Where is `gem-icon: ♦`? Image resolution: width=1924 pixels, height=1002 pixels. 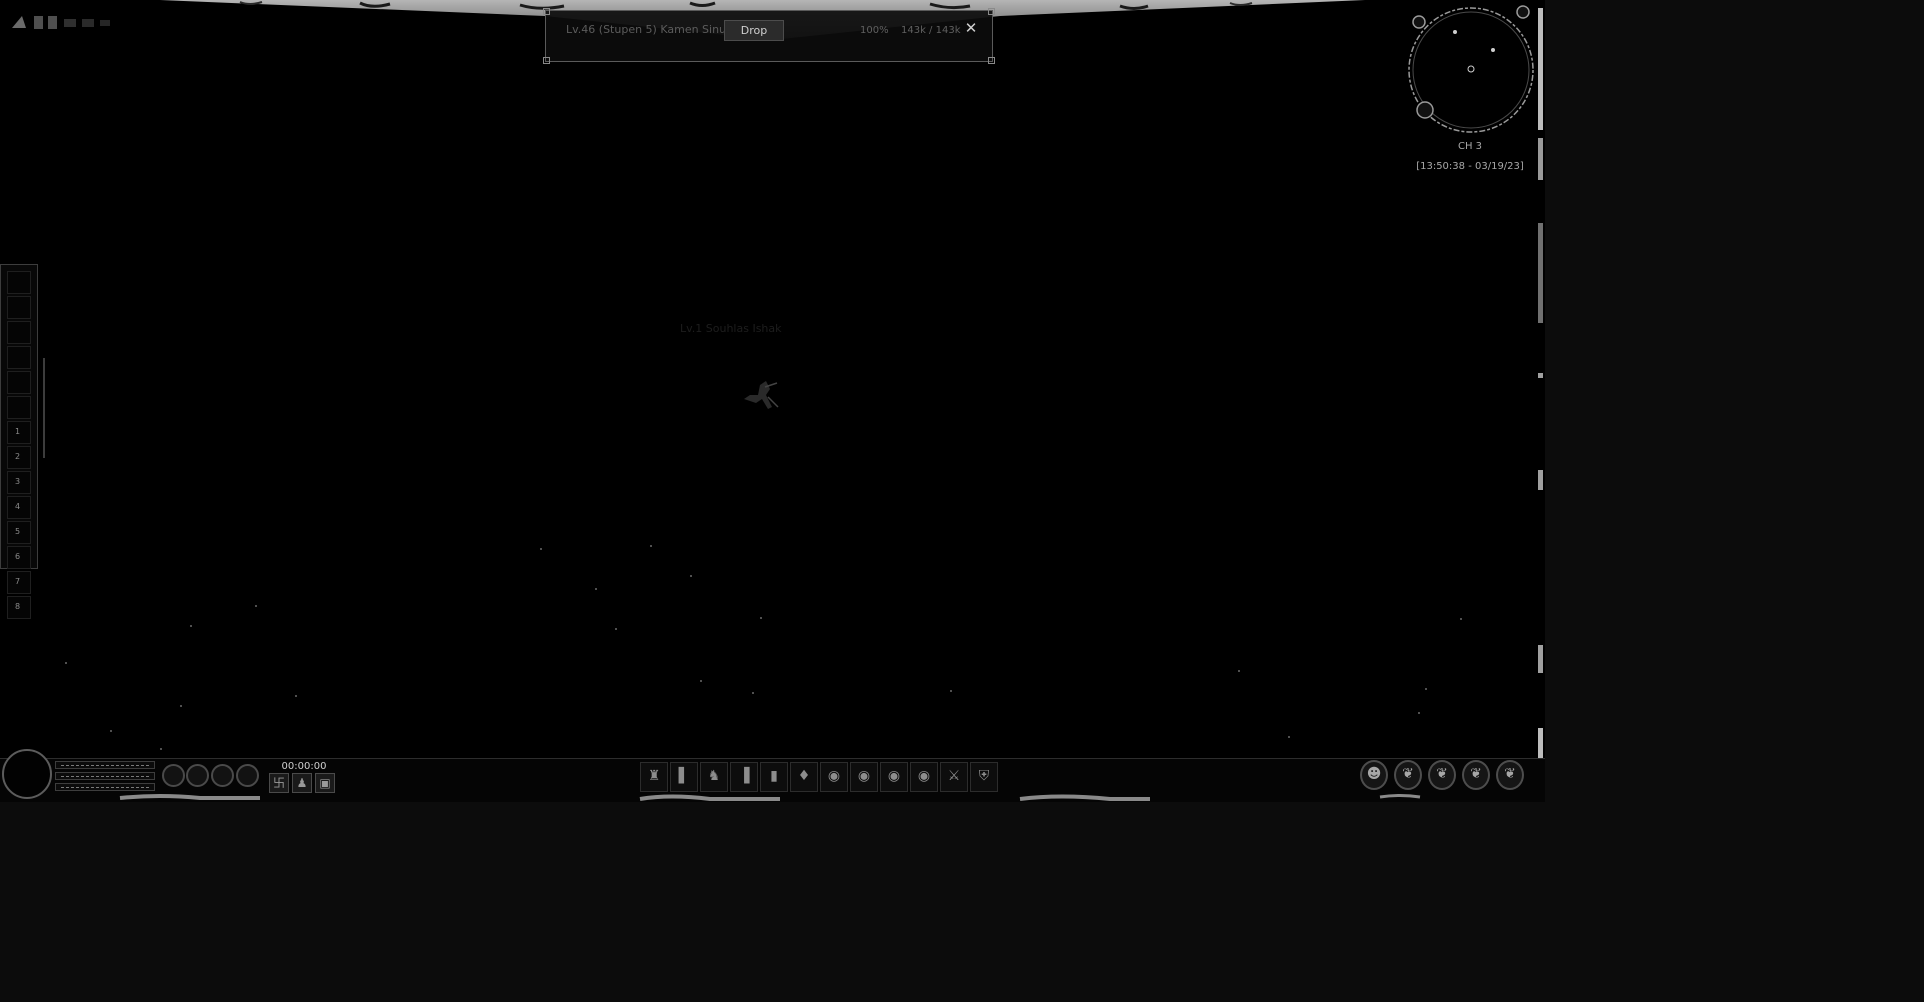
gem-icon: ♦ is located at coordinates (804, 776).